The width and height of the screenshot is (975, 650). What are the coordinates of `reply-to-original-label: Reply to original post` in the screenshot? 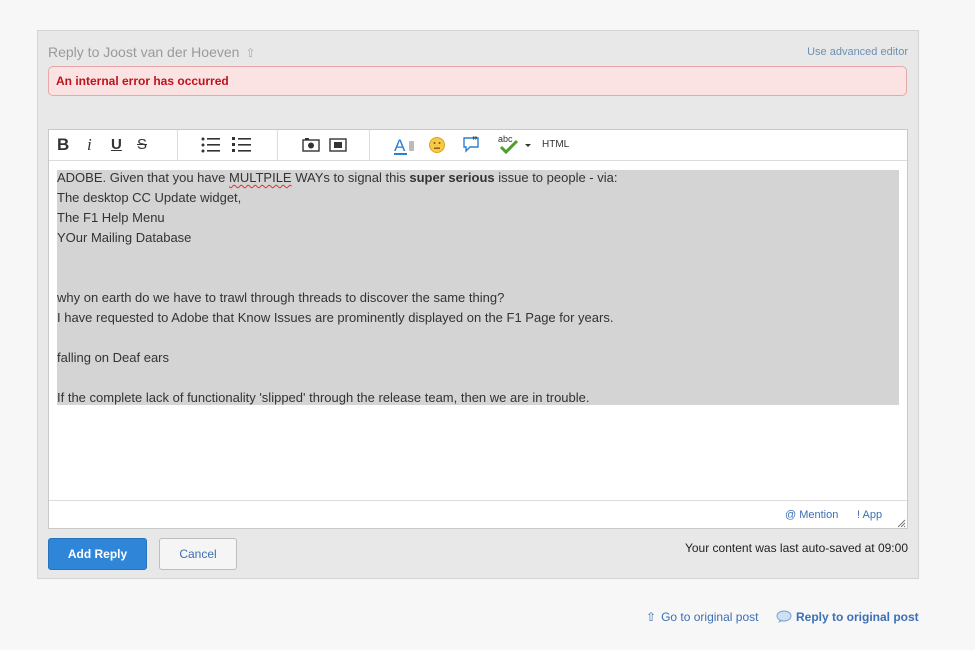 It's located at (857, 617).